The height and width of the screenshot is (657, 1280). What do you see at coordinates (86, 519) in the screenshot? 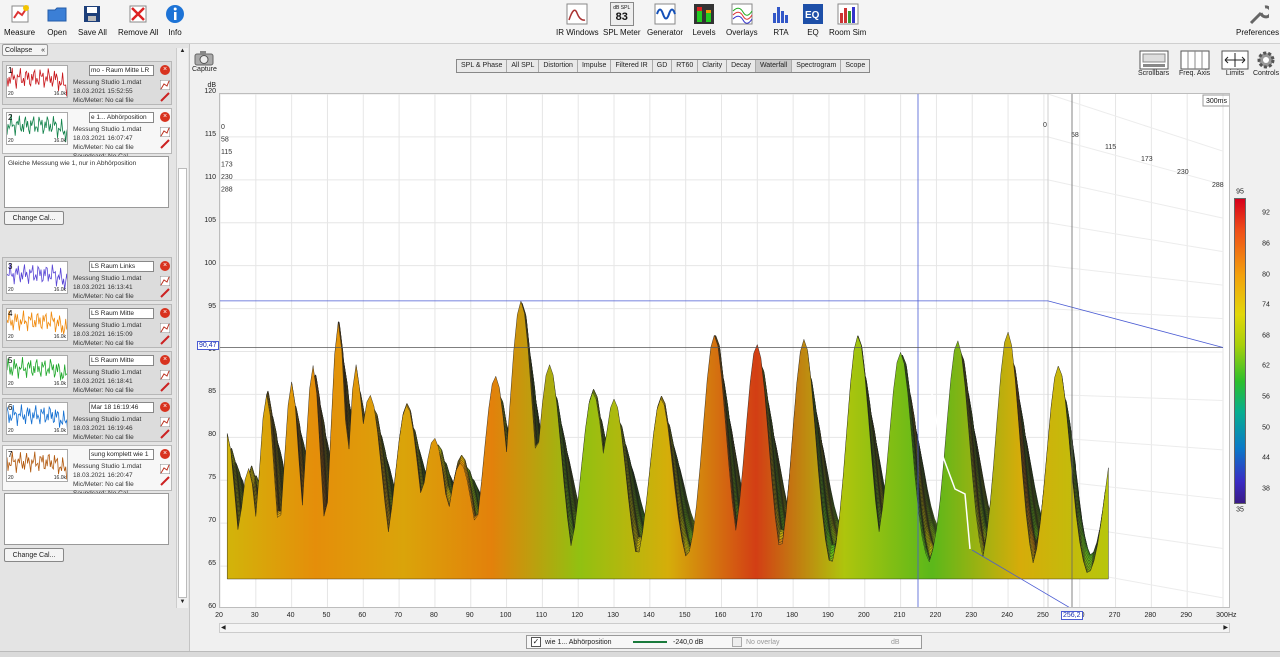
I see `measurement-notes-empty` at bounding box center [86, 519].